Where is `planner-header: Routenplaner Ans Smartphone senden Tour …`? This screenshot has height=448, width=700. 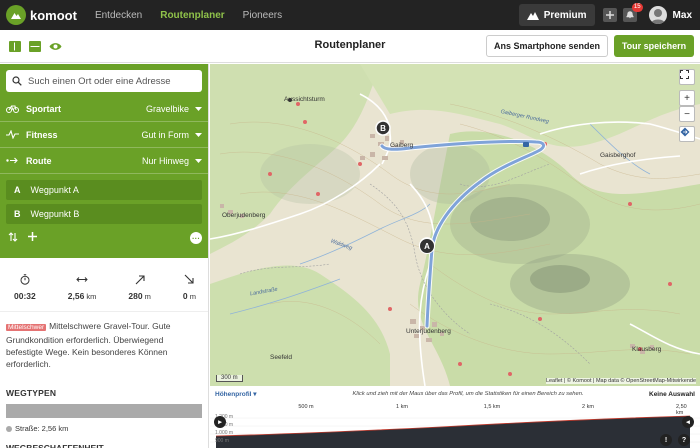
planner-header: Routenplaner Ans Smartphone senden Tour … is located at coordinates (350, 46).